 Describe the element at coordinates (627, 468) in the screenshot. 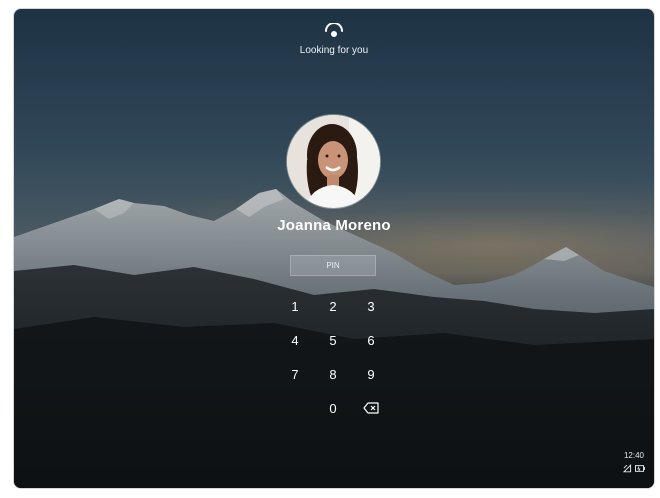

I see `network-icon` at that location.